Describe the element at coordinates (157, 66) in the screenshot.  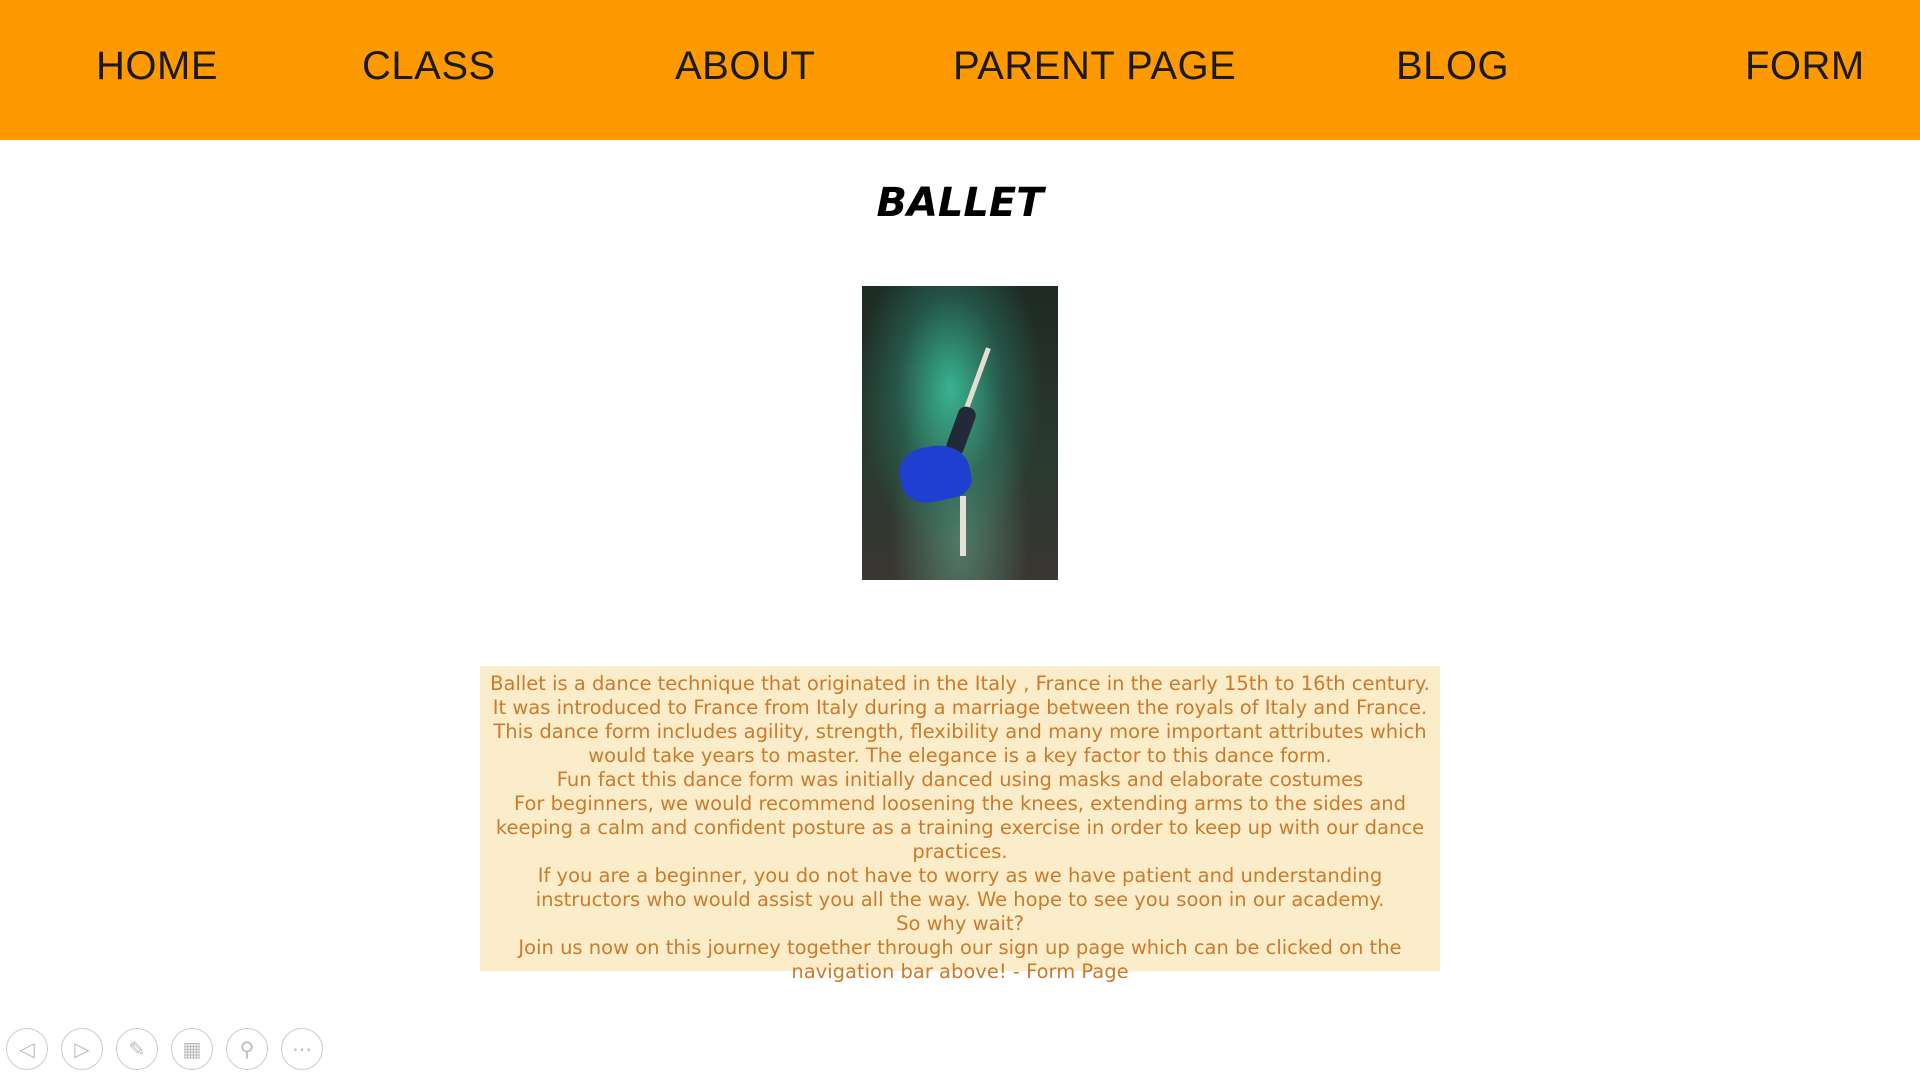
I see `nav-home: HOME` at that location.